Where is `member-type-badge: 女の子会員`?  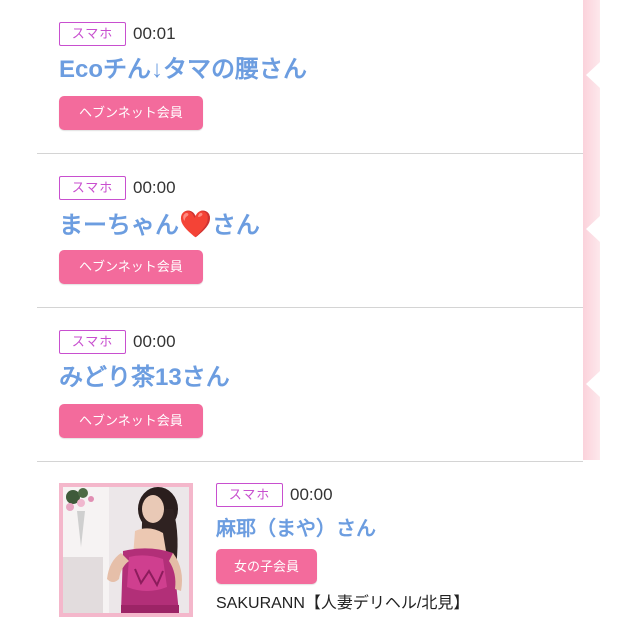 member-type-badge: 女の子会員 is located at coordinates (267, 566).